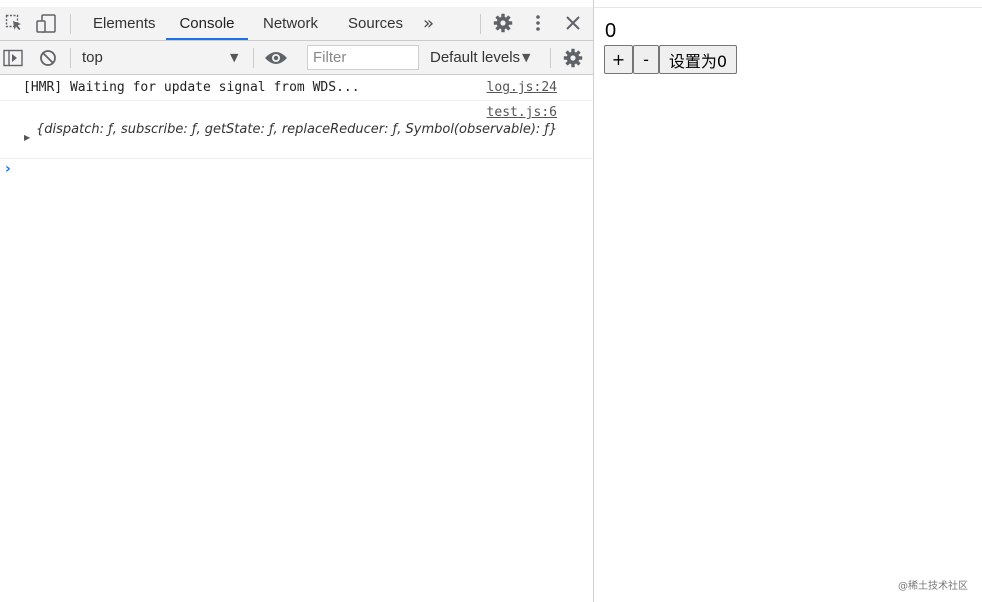 Image resolution: width=982 pixels, height=602 pixels. Describe the element at coordinates (207, 23) in the screenshot. I see `tab-console: Console` at that location.